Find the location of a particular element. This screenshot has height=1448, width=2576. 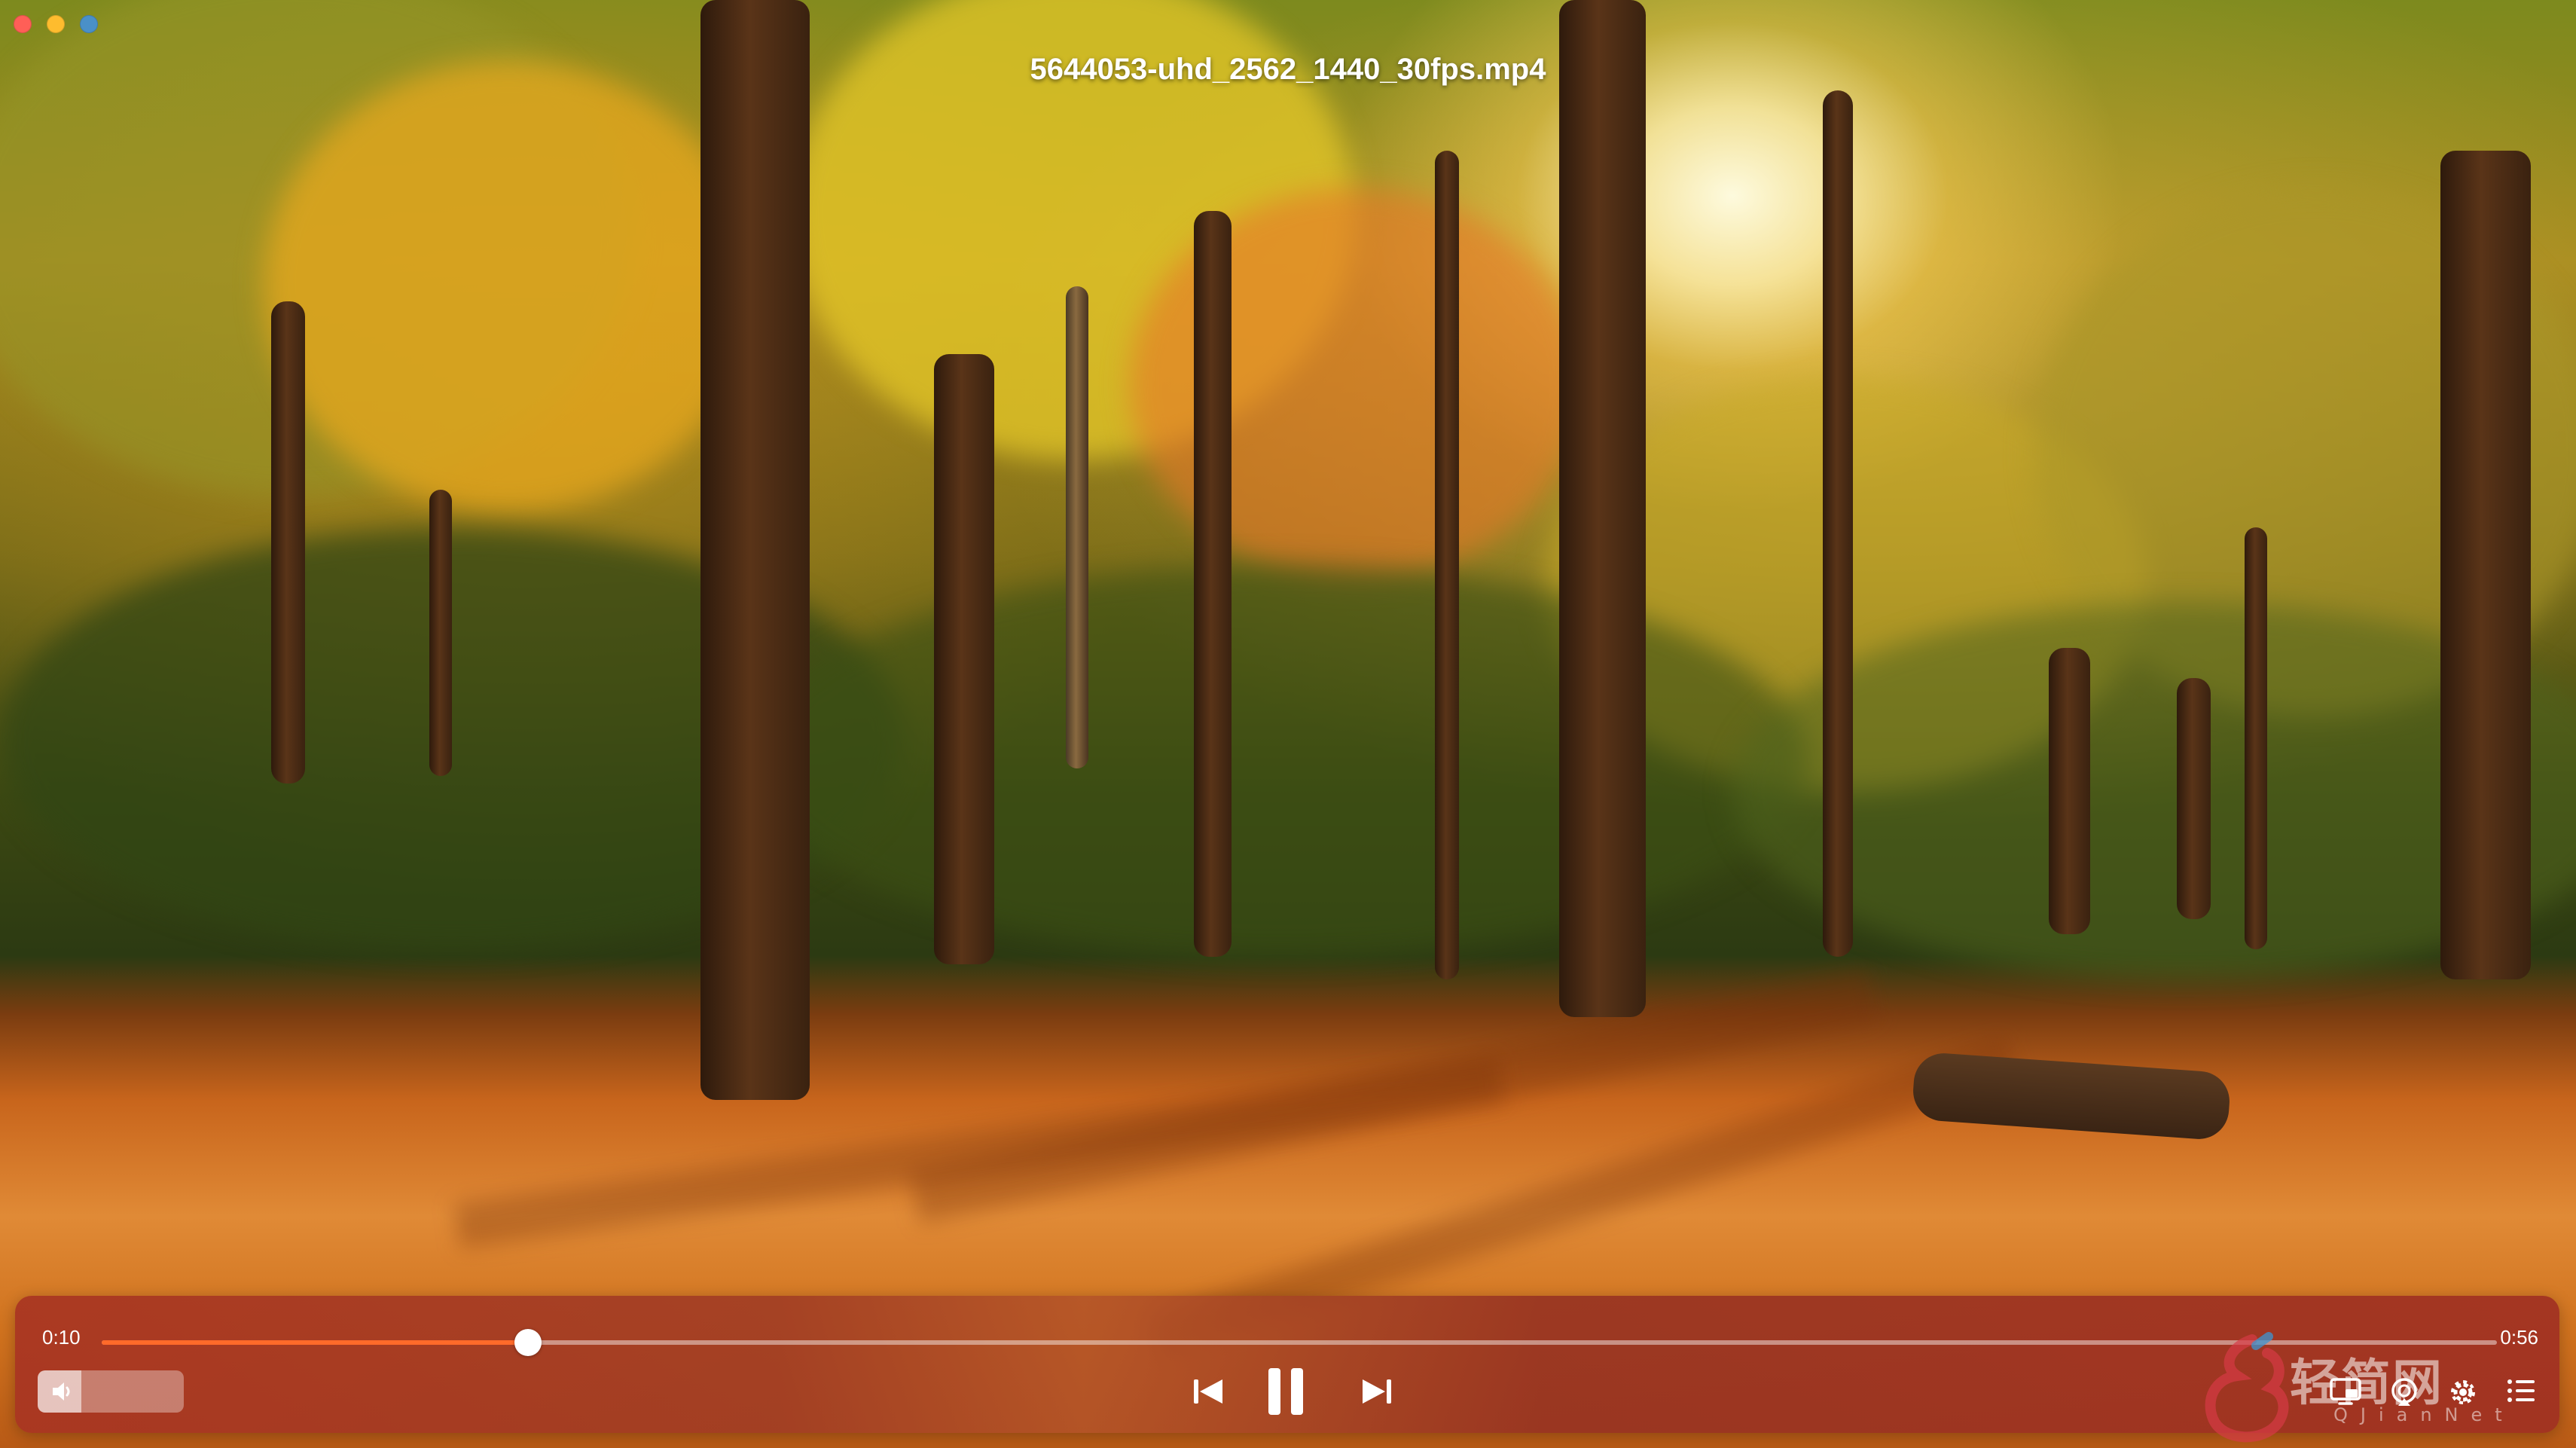

playback-controls: 0:10 0:56 is located at coordinates (1287, 1364).